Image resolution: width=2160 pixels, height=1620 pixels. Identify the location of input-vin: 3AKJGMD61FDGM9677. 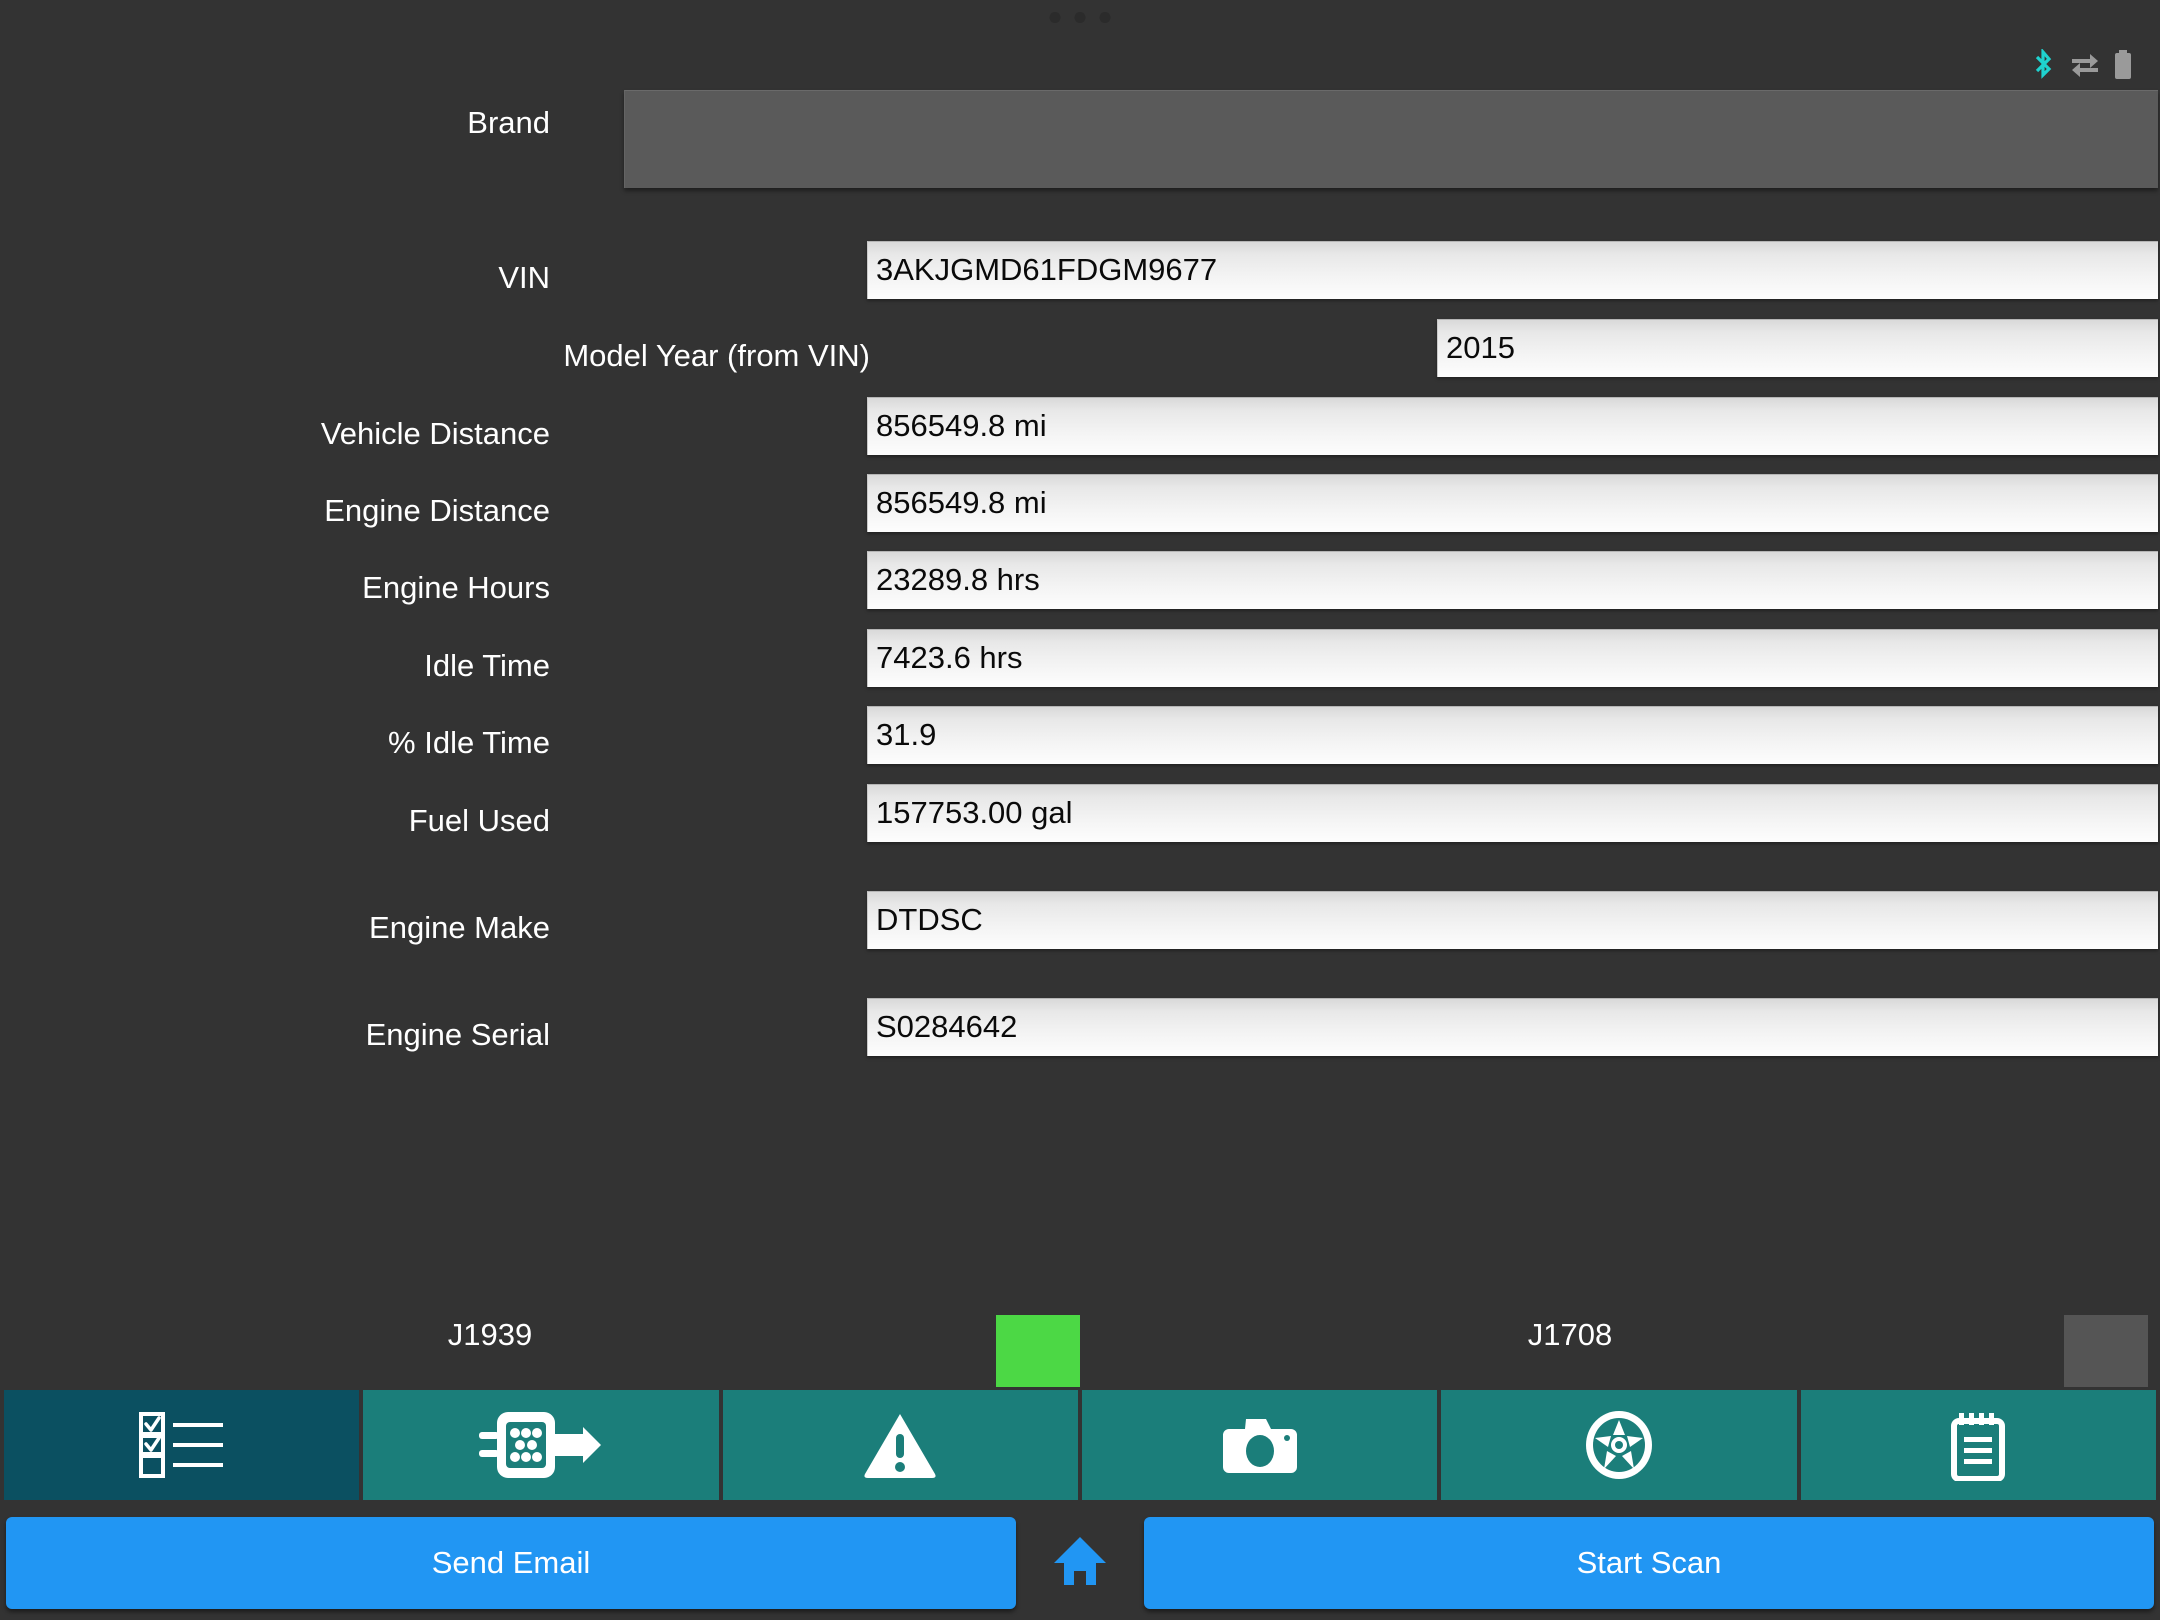
(1512, 270).